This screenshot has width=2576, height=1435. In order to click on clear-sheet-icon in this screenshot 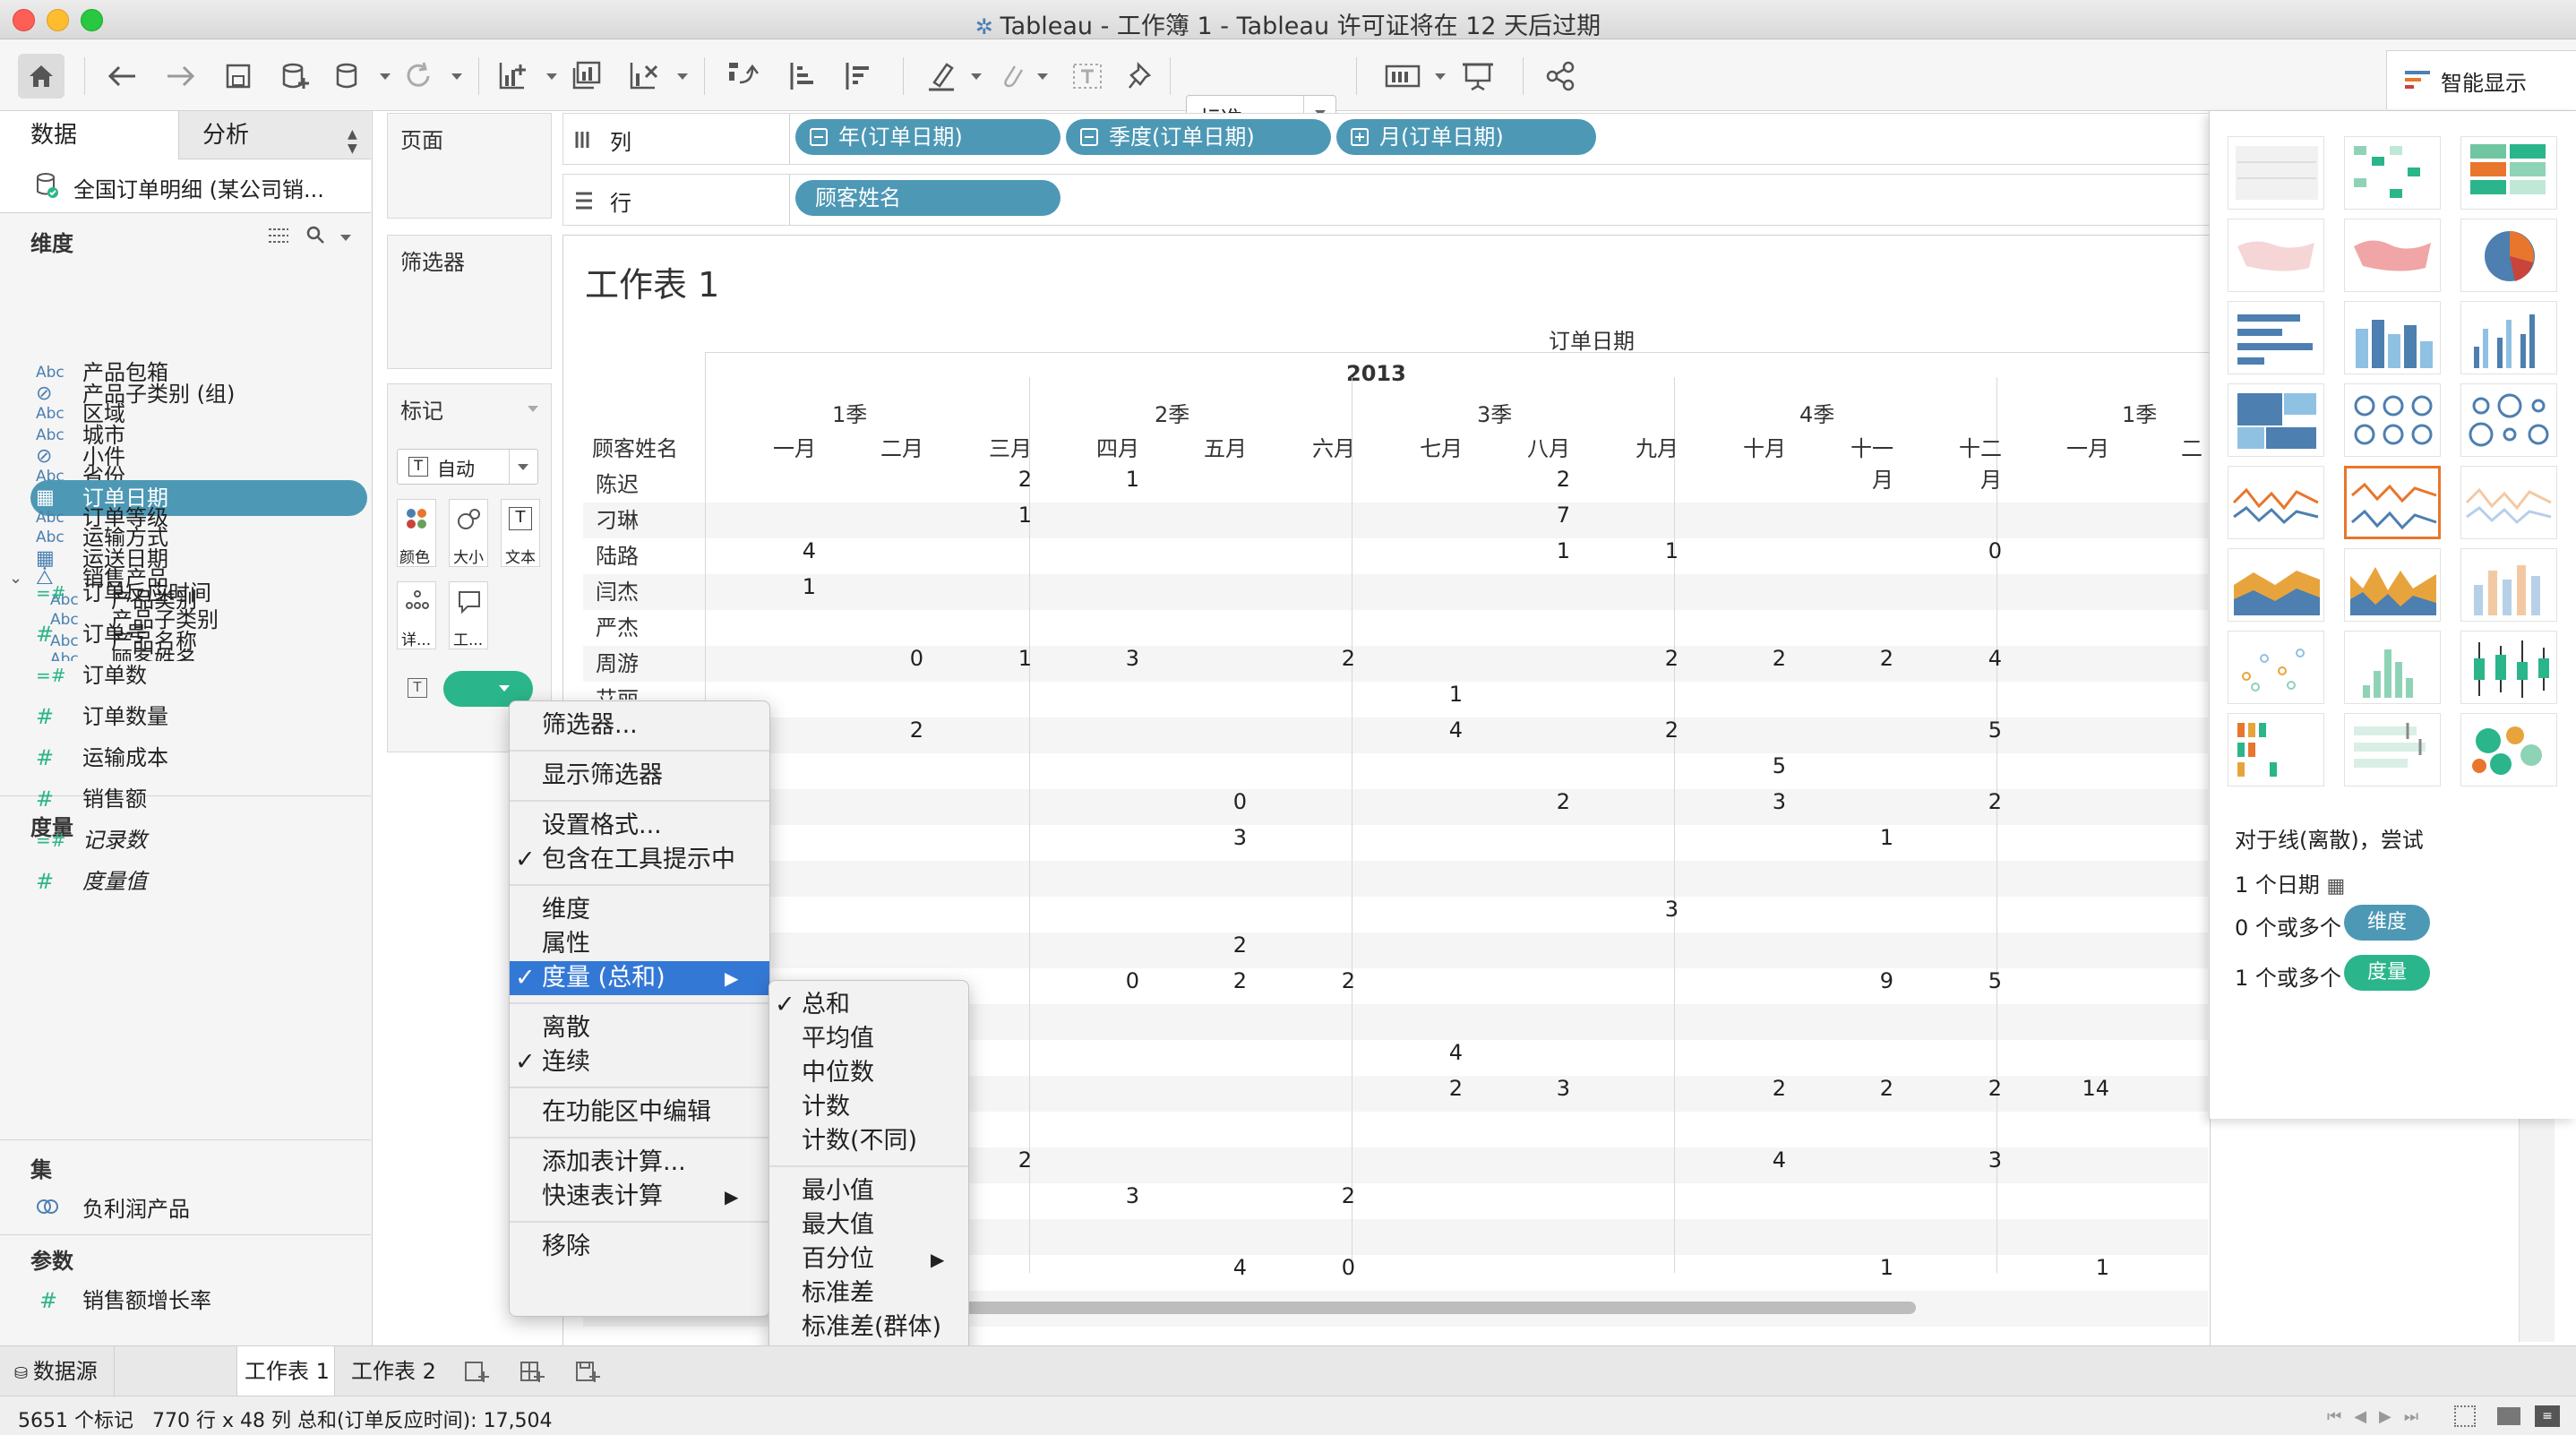, I will do `click(645, 76)`.